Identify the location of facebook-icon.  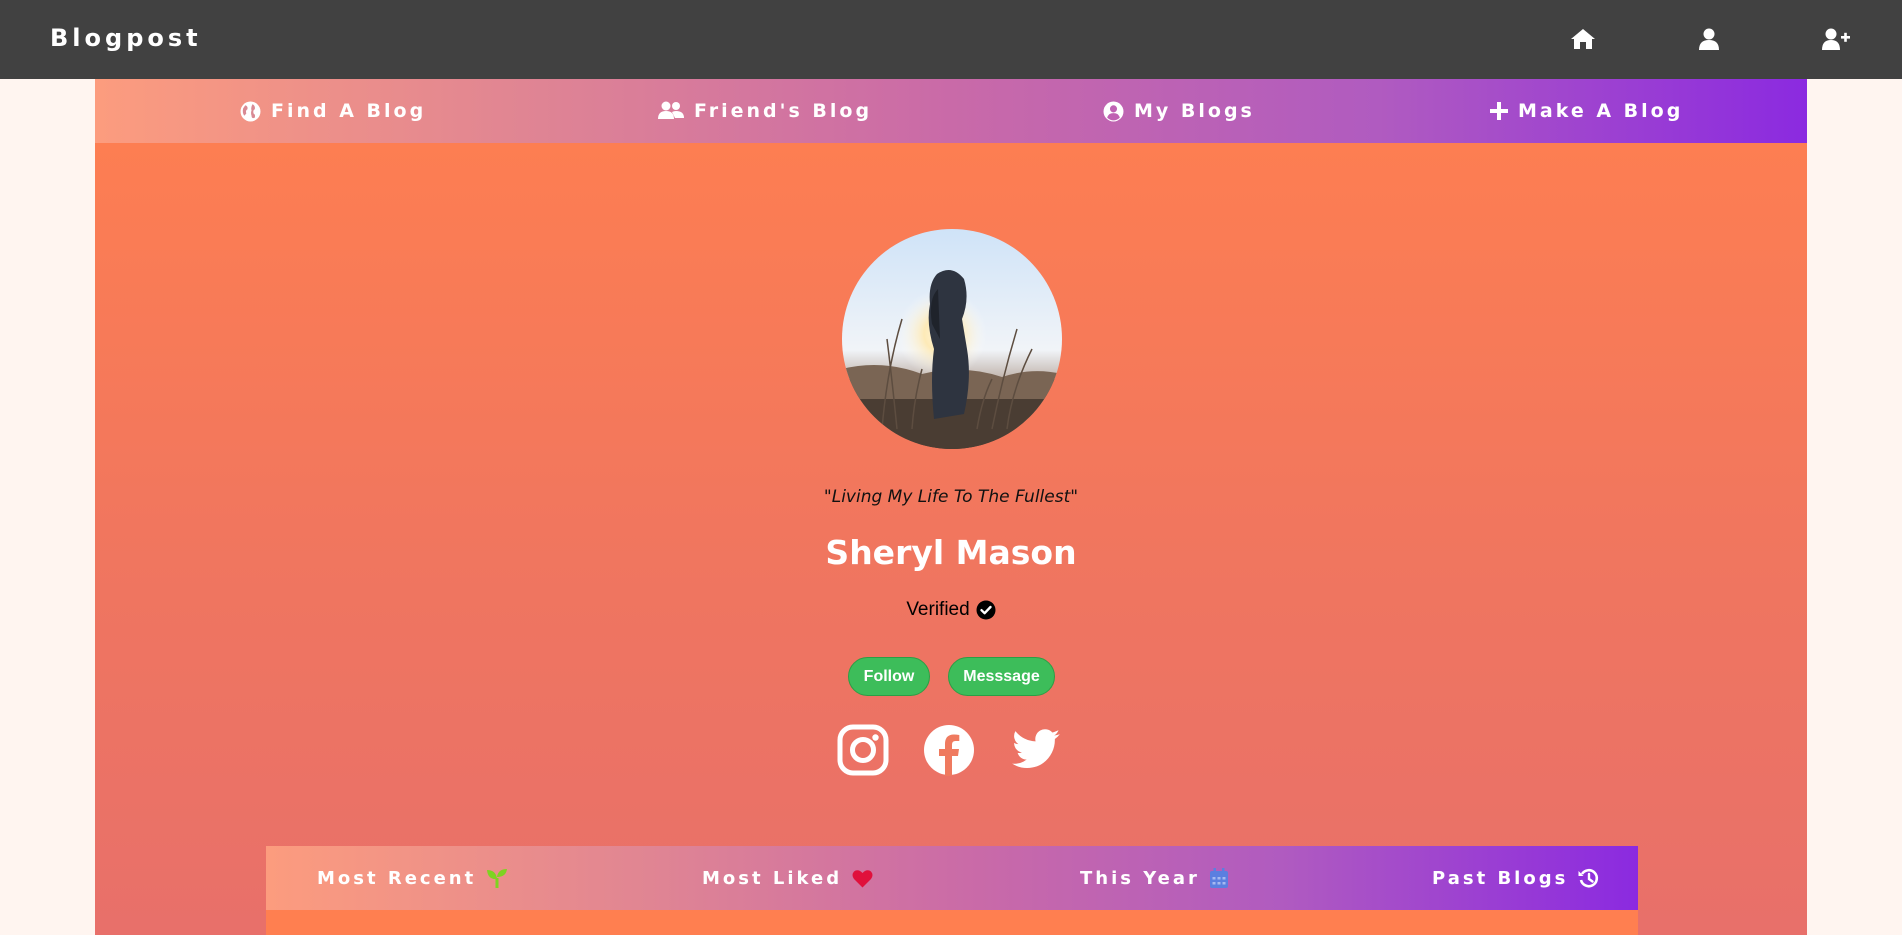
(949, 750).